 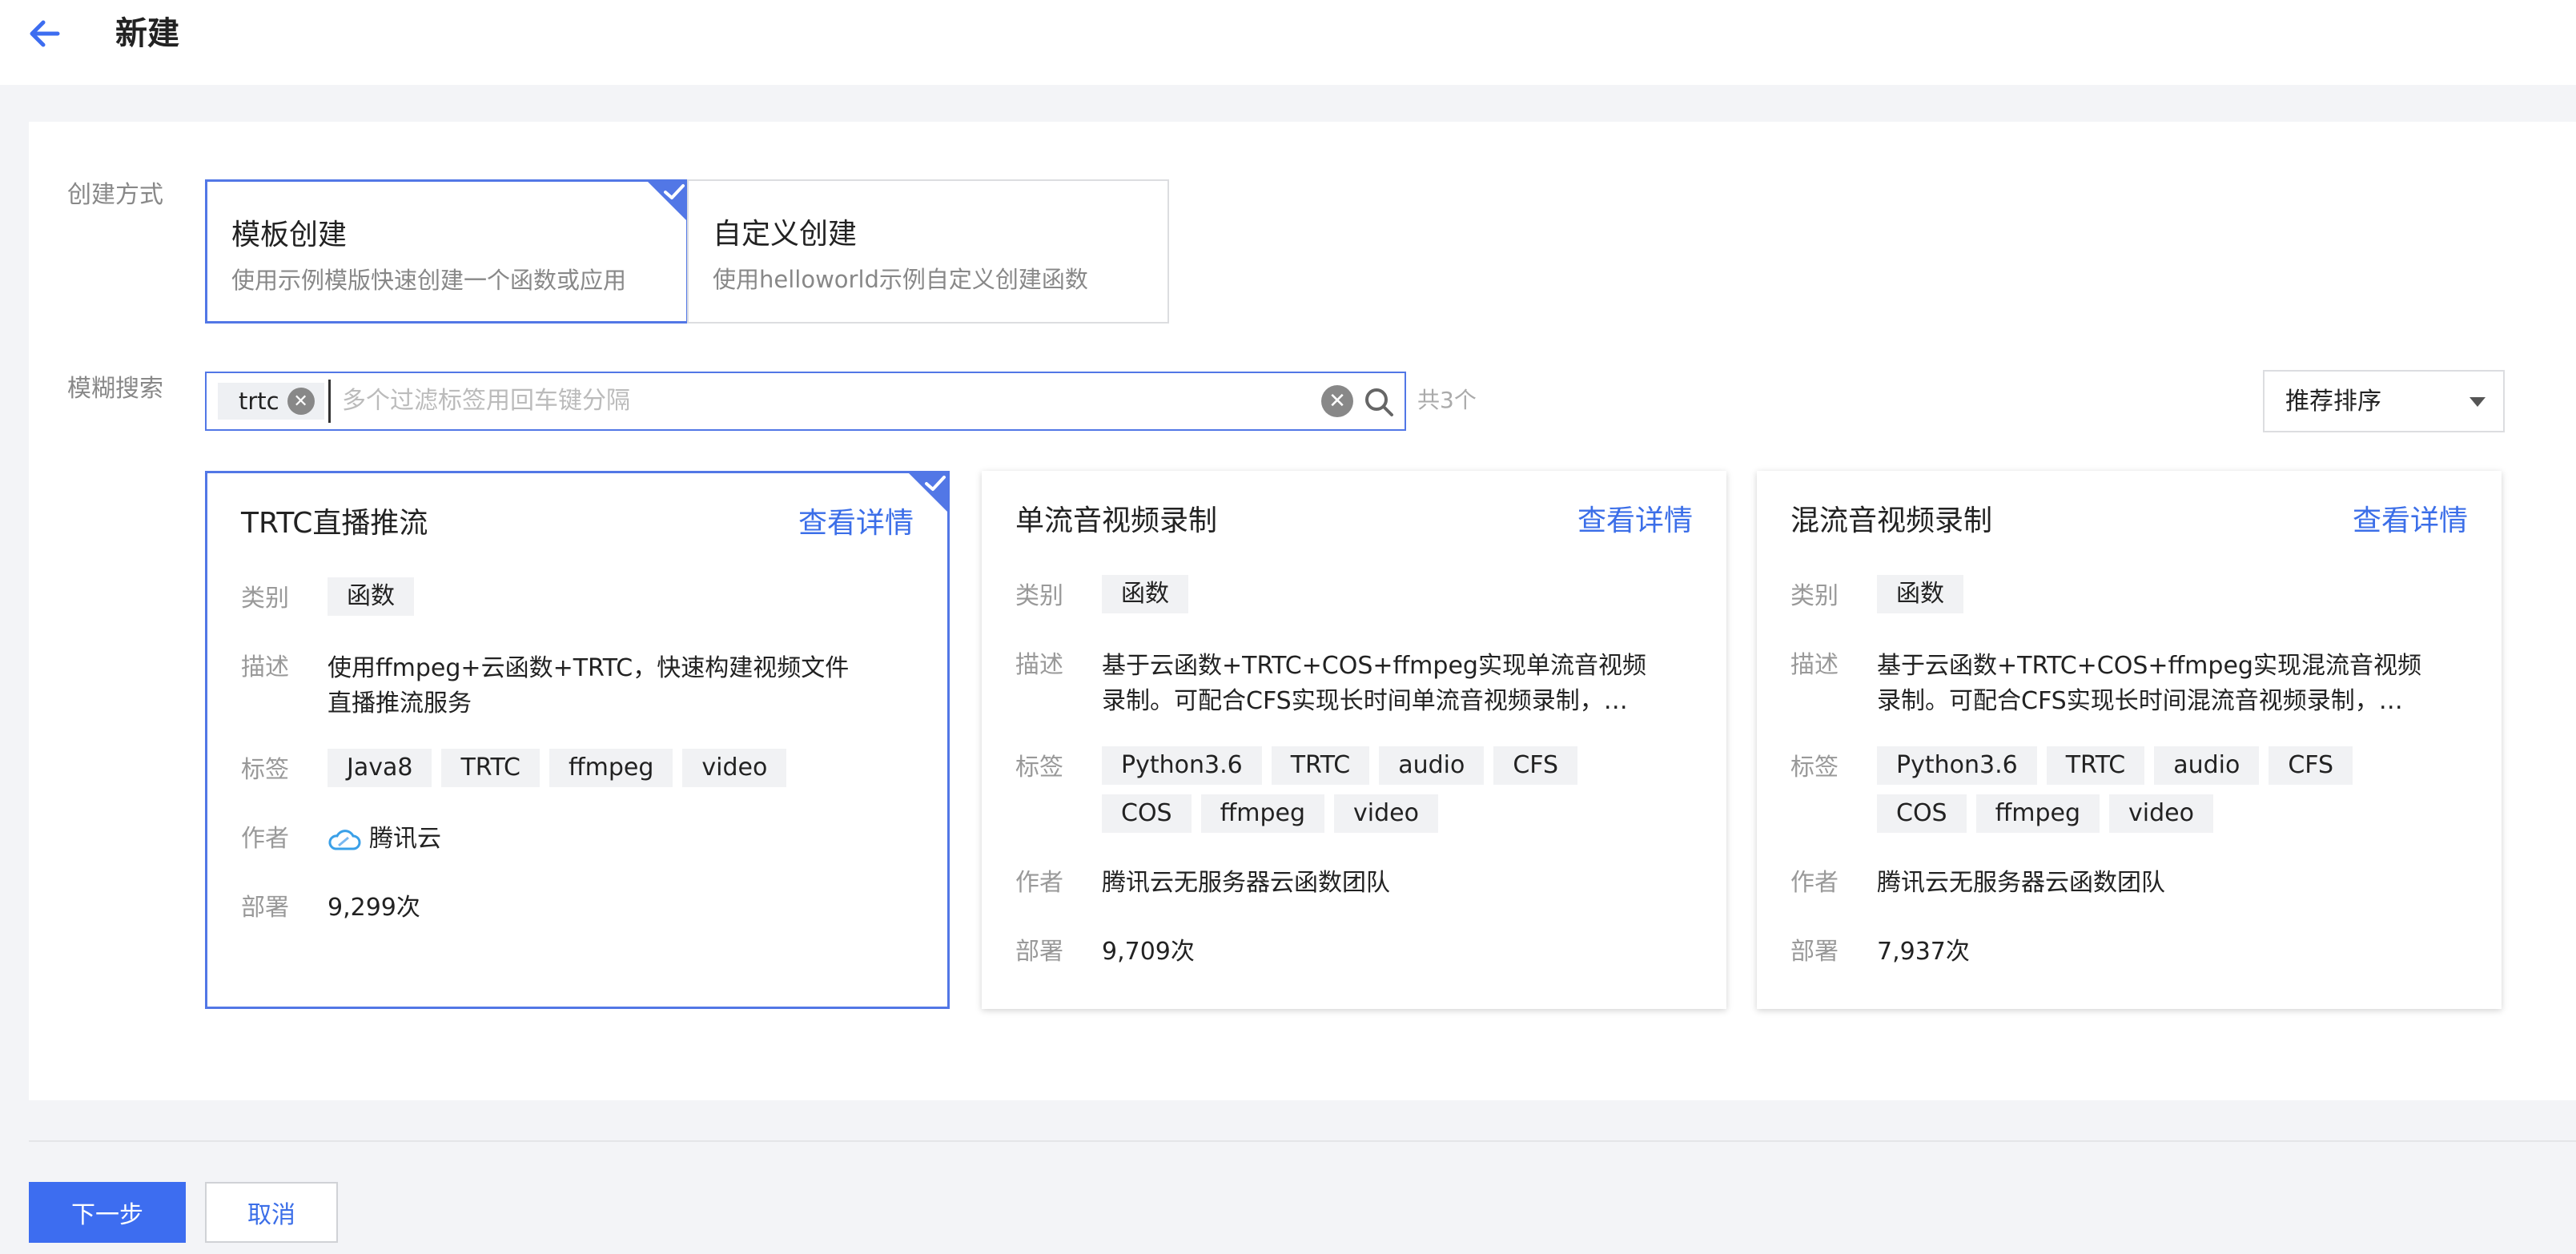 I want to click on cloud-logo-icon, so click(x=344, y=839).